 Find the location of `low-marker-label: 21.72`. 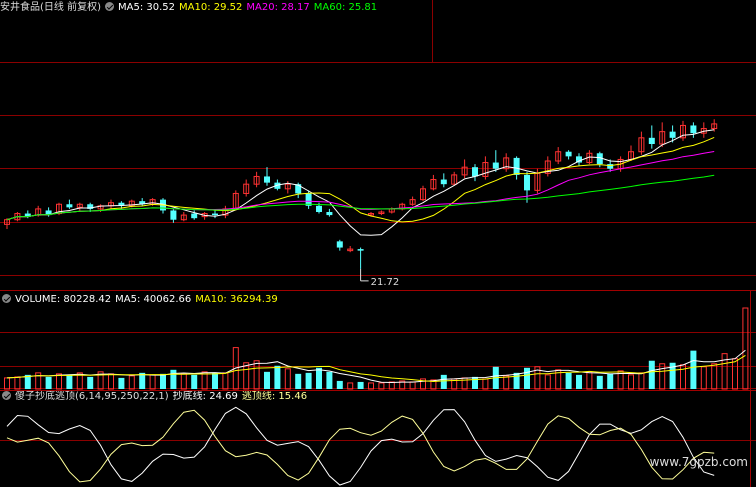

low-marker-label: 21.72 is located at coordinates (385, 282).